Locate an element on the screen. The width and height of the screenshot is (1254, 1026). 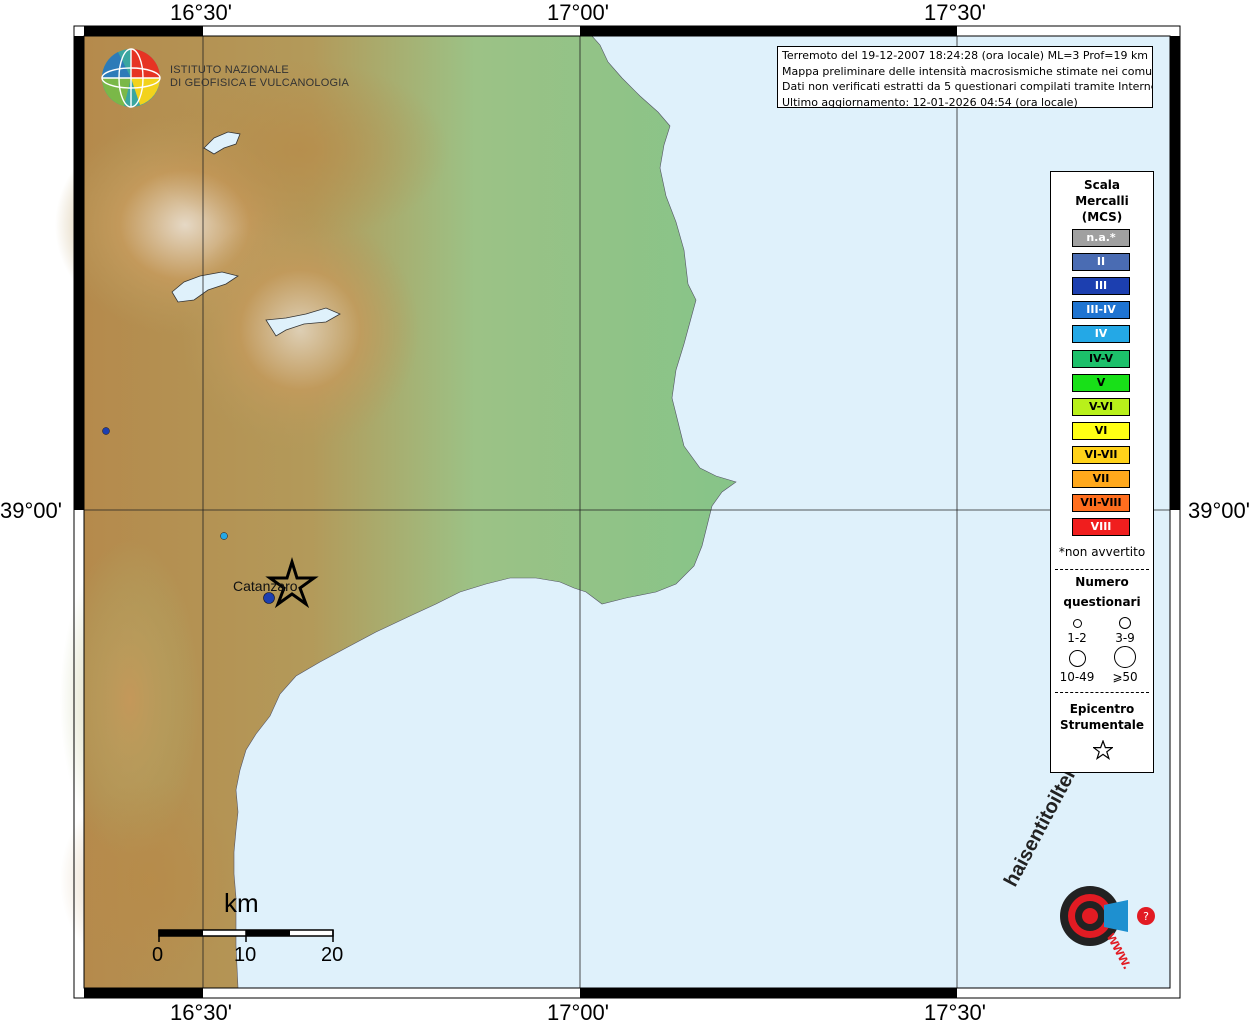
count-circle-large is located at coordinates (1077, 658).